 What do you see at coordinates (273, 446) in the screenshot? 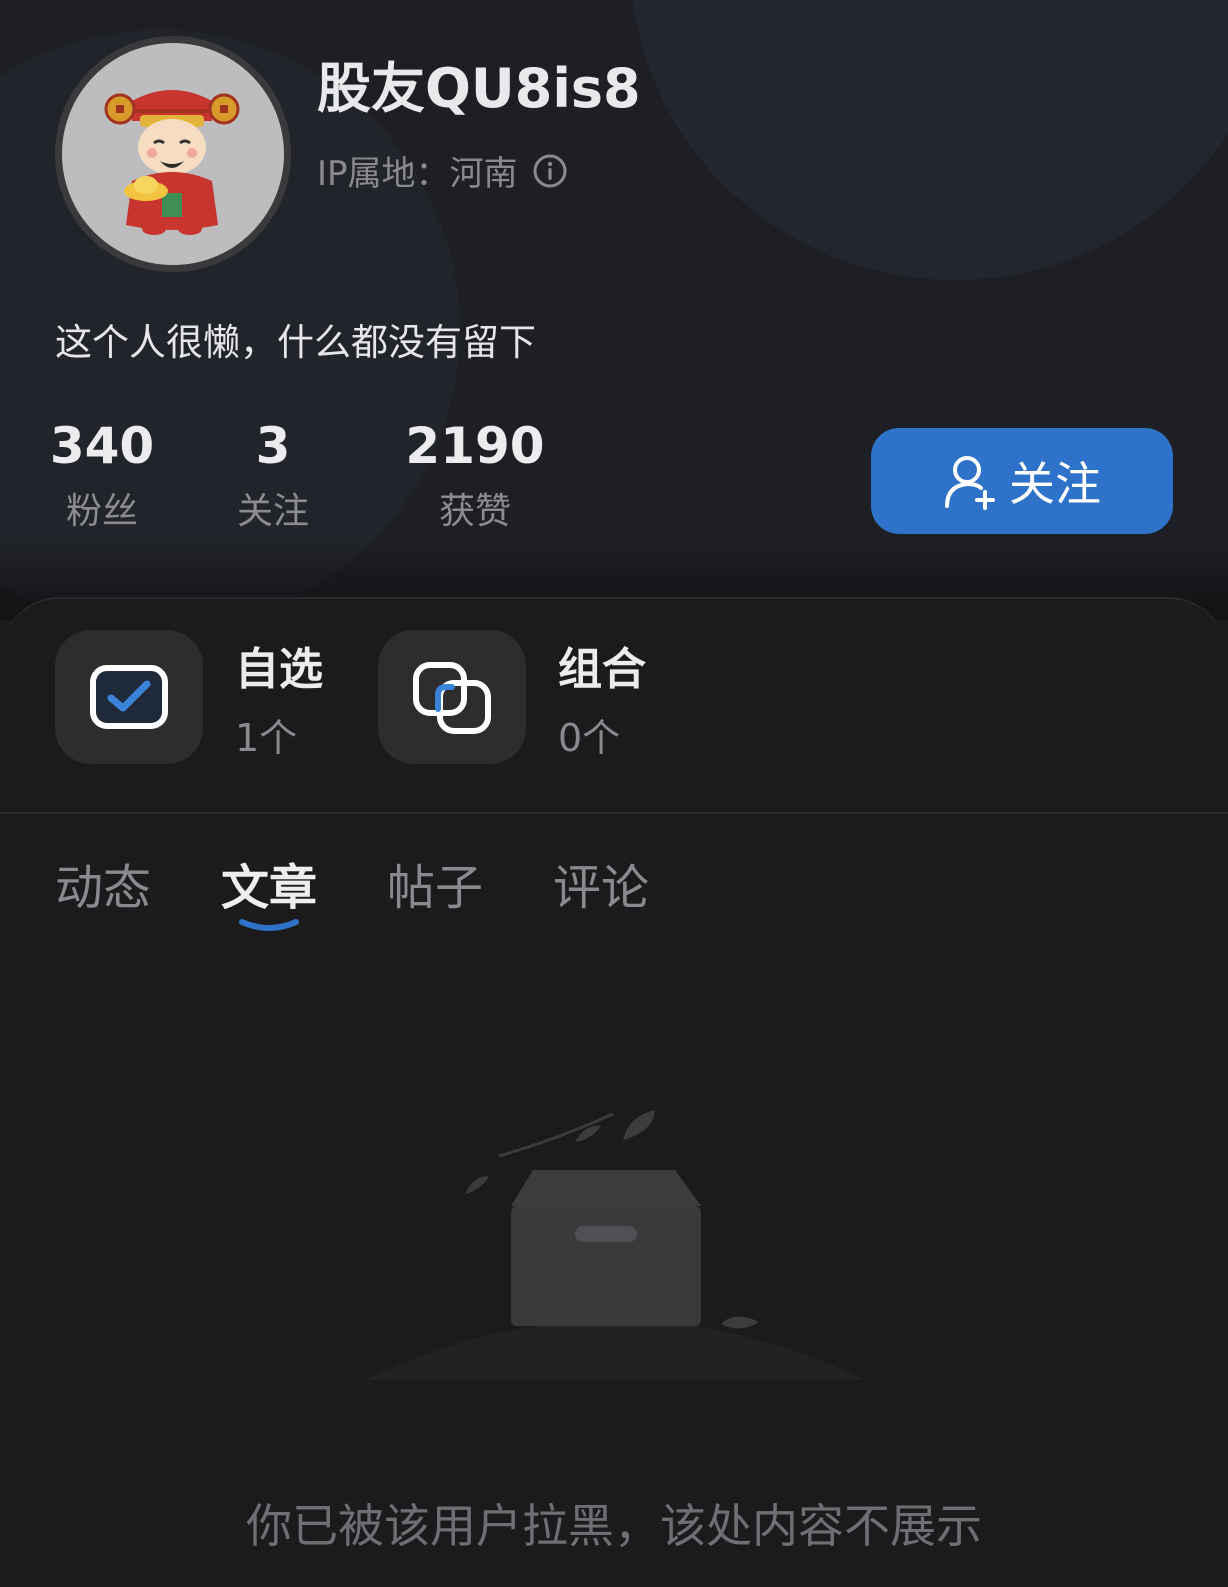
I see `stat-value: 3` at bounding box center [273, 446].